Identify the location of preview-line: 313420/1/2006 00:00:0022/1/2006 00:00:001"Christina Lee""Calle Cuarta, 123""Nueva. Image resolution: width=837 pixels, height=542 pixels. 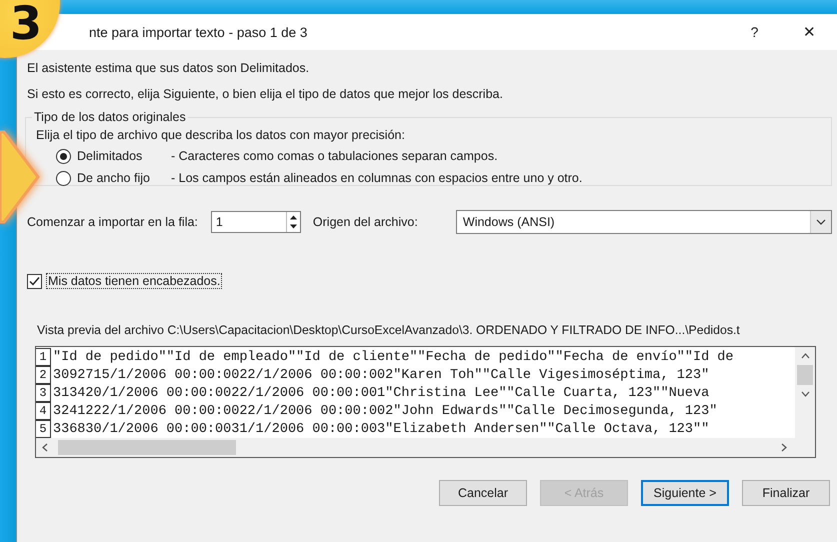
(381, 393).